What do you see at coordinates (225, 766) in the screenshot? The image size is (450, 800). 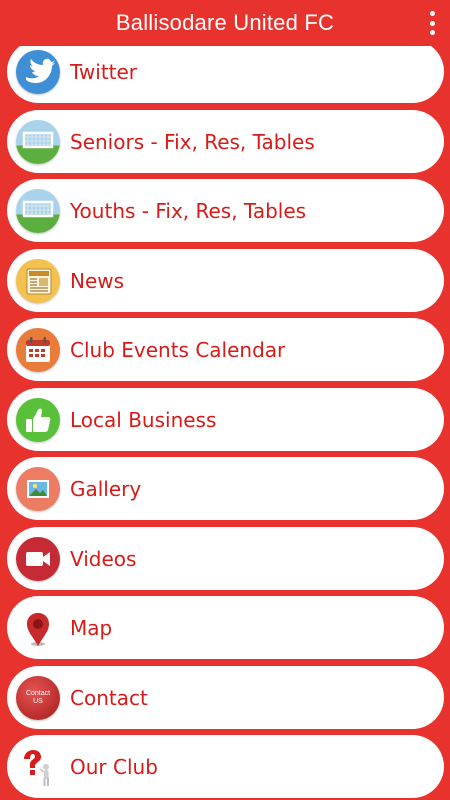 I see `menu-item-our-club: Our Club` at bounding box center [225, 766].